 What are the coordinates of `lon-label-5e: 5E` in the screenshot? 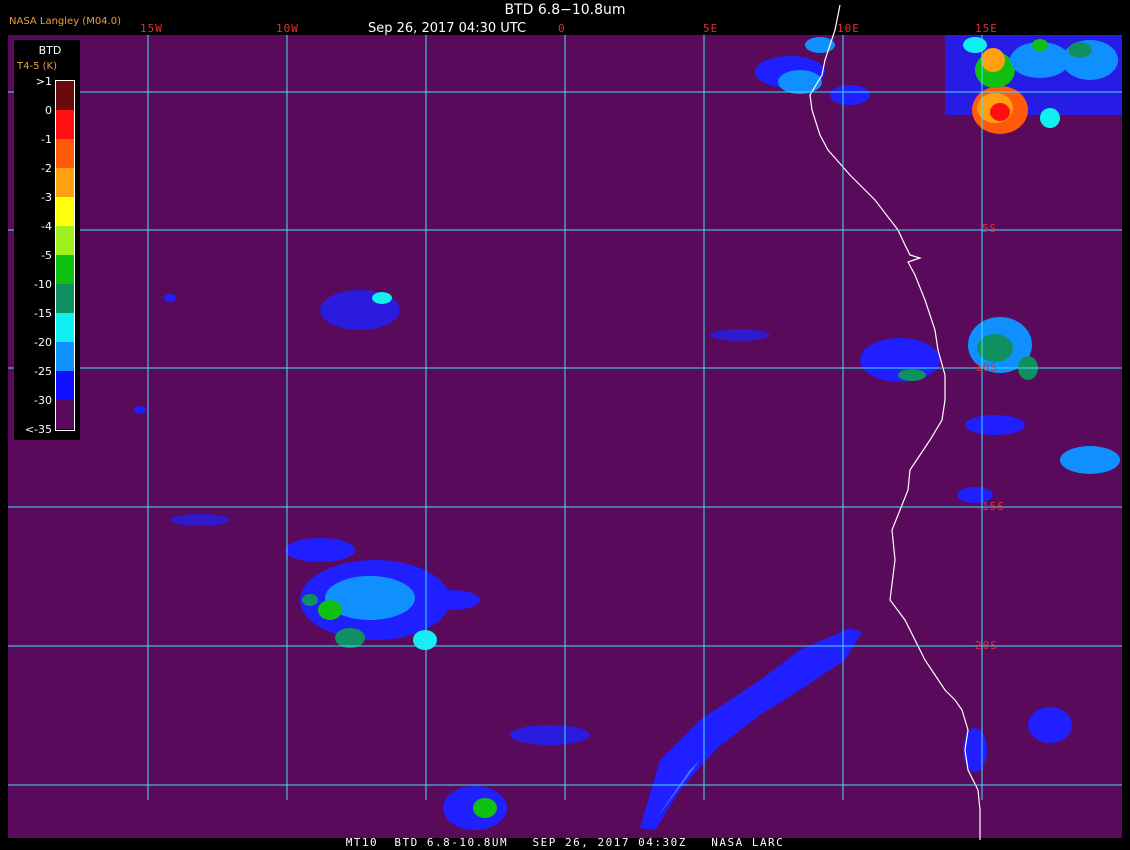 It's located at (711, 28).